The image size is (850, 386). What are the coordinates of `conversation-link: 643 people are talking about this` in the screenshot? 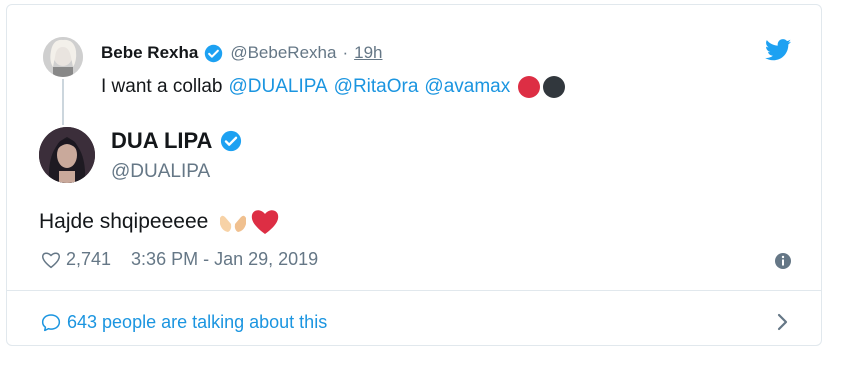 It's located at (184, 322).